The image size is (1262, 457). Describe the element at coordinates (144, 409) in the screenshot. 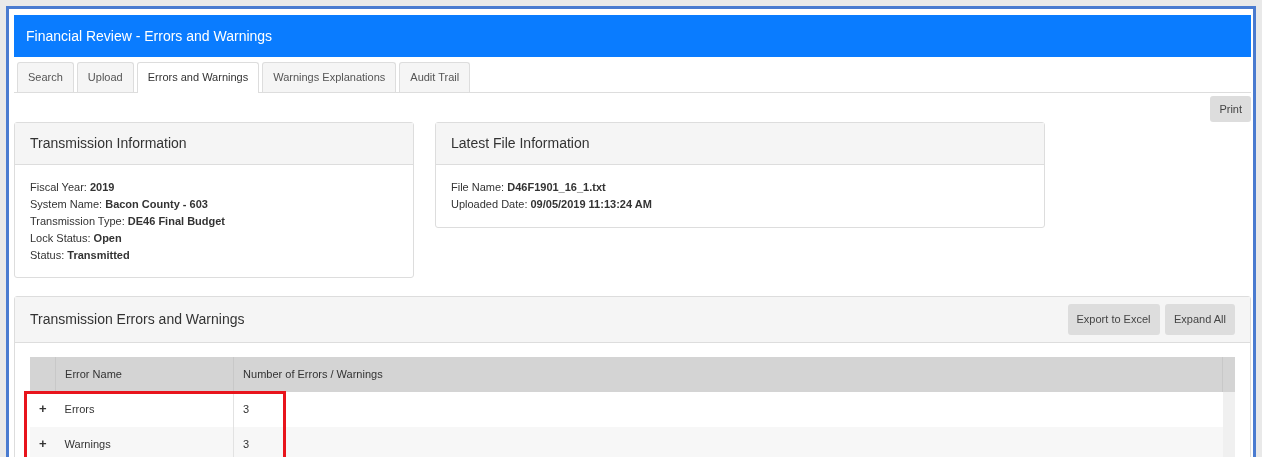

I see `table-cell: Errors` at that location.